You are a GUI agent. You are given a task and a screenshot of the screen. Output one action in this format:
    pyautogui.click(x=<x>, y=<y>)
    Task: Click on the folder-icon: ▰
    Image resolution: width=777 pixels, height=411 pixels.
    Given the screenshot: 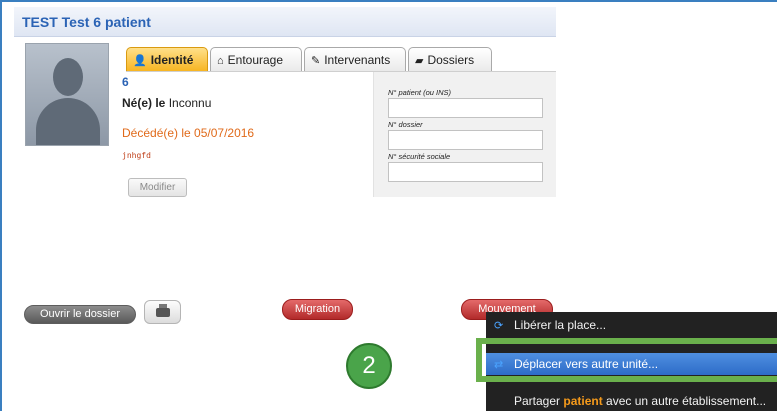 What is the action you would take?
    pyautogui.click(x=419, y=61)
    